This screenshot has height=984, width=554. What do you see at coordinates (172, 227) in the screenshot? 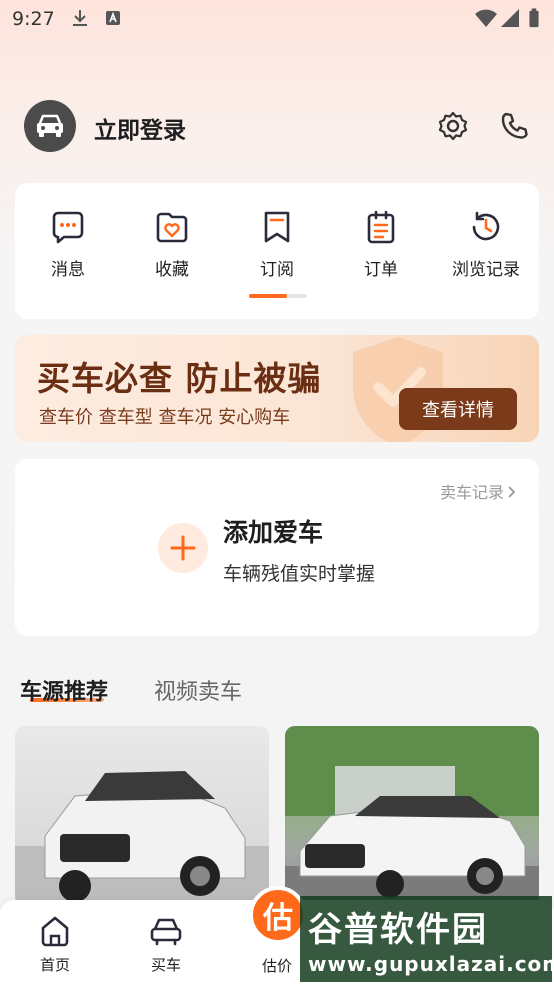
I see `favorite-icon` at bounding box center [172, 227].